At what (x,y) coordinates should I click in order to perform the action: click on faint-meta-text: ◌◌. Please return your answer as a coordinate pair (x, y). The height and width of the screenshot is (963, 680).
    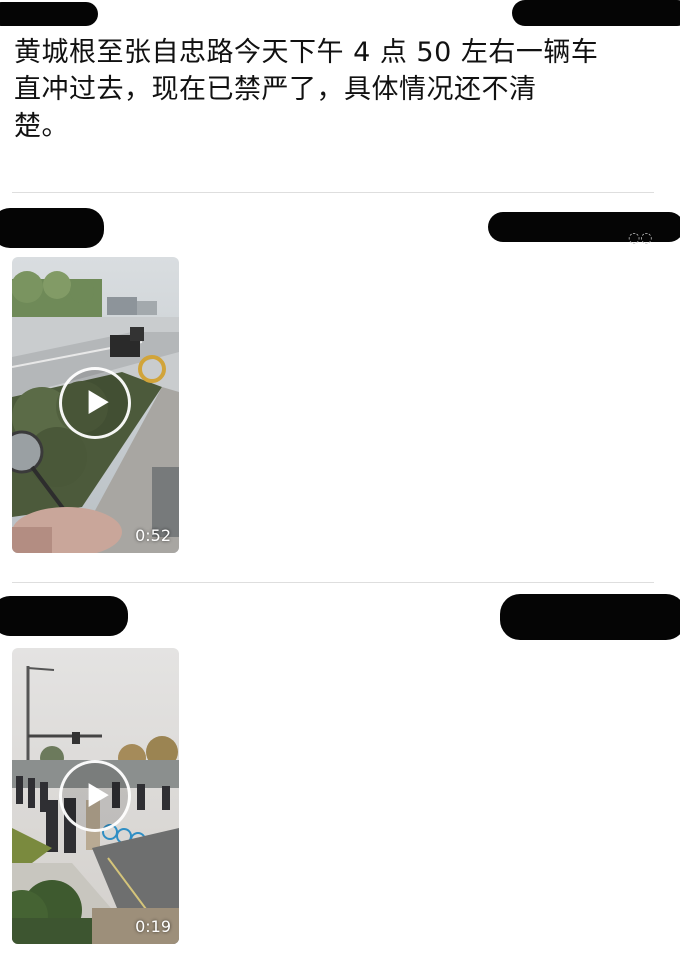
    Looking at the image, I should click on (640, 238).